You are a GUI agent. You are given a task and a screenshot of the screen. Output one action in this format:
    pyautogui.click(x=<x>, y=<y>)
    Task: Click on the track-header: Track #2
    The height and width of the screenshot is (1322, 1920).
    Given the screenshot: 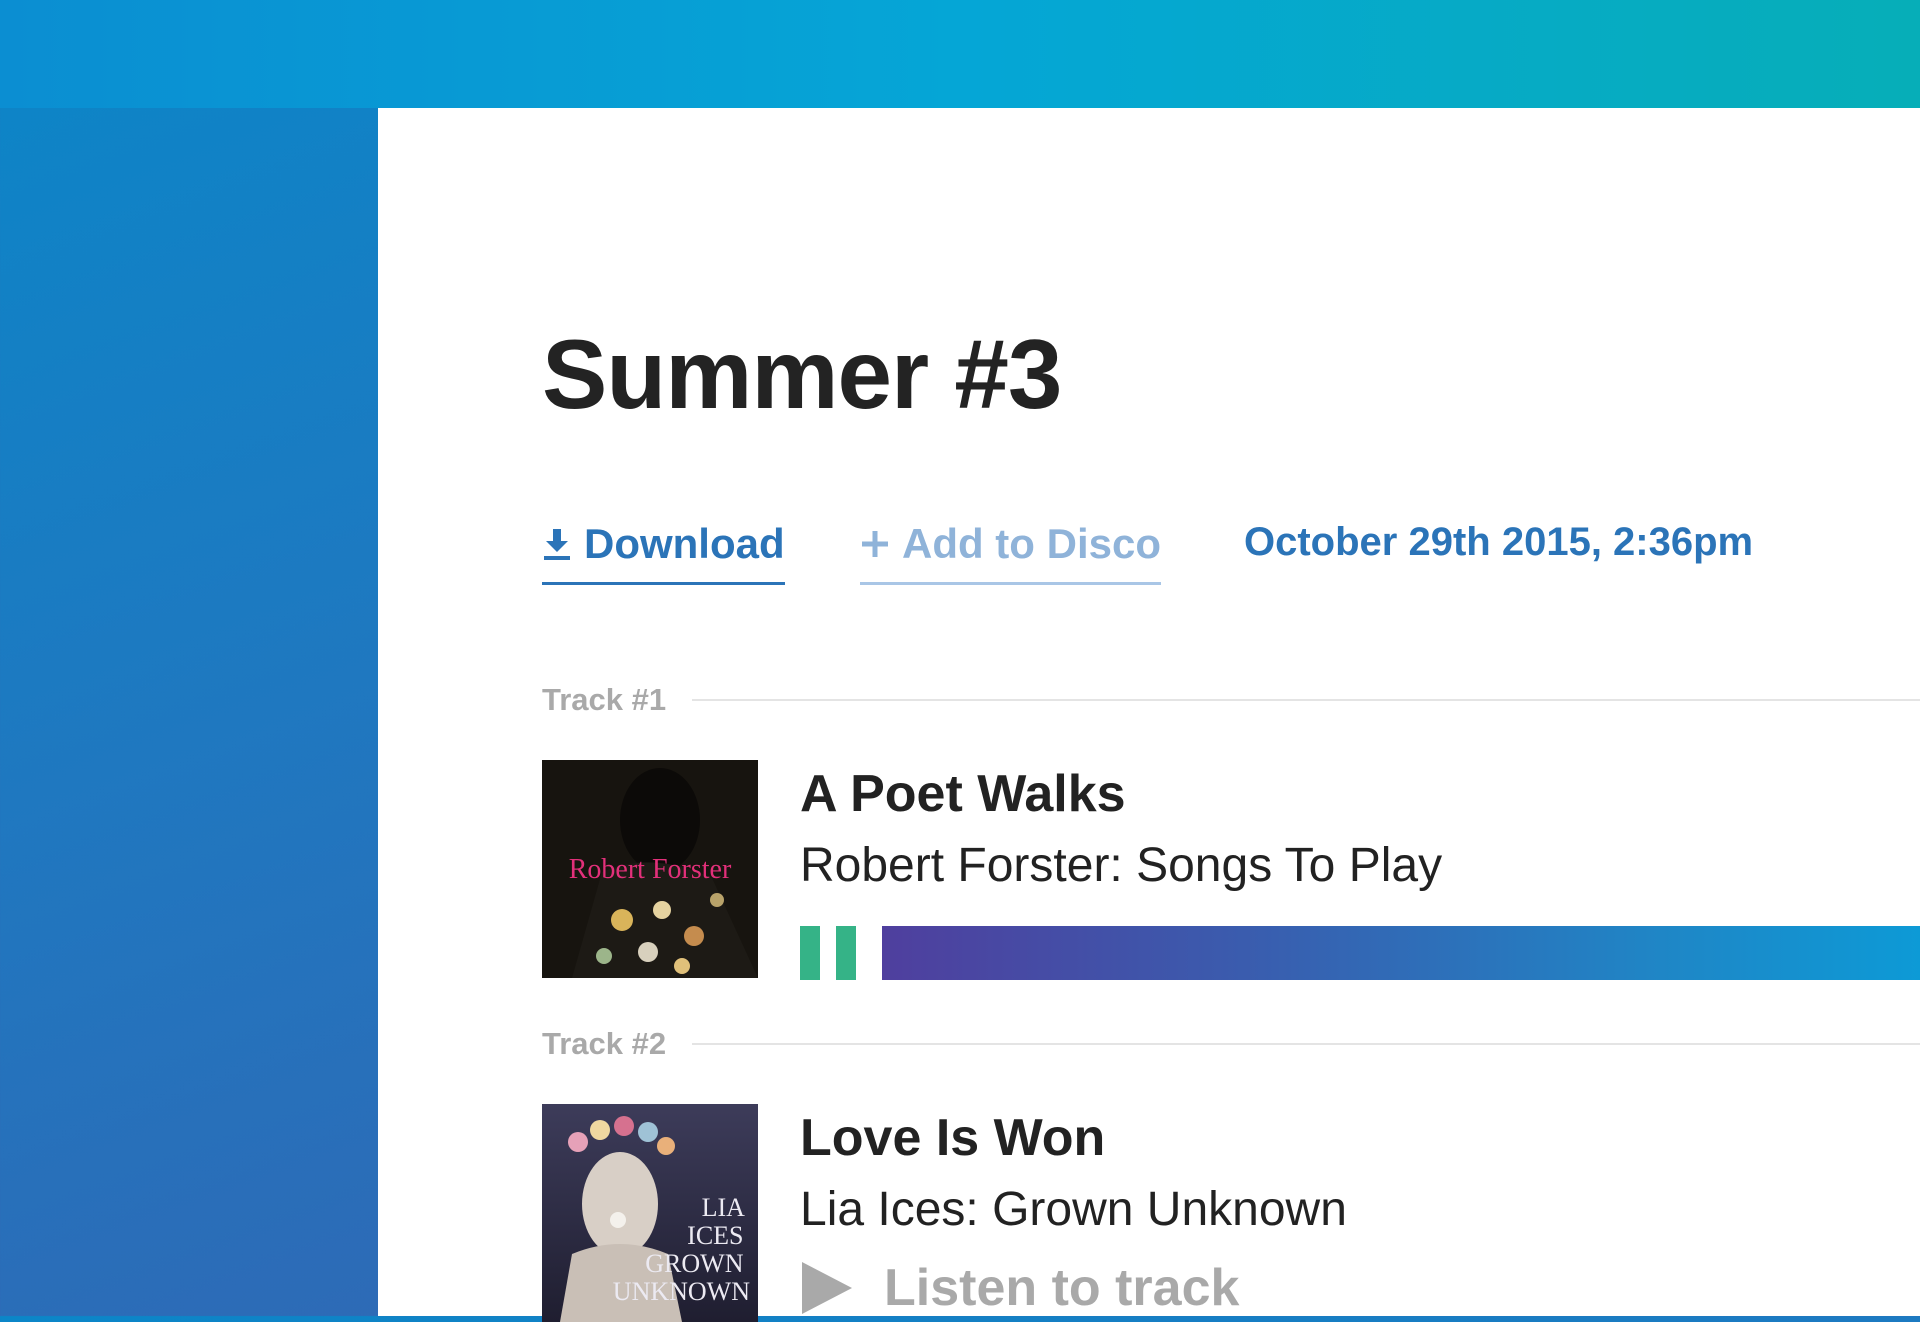 What is the action you would take?
    pyautogui.click(x=1231, y=1044)
    